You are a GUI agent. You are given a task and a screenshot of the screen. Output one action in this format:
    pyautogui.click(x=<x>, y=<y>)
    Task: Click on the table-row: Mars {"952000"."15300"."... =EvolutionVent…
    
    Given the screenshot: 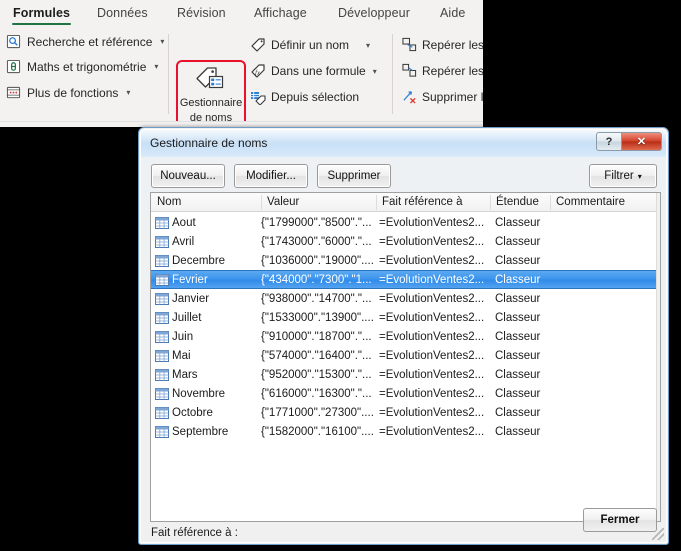 What is the action you would take?
    pyautogui.click(x=405, y=374)
    